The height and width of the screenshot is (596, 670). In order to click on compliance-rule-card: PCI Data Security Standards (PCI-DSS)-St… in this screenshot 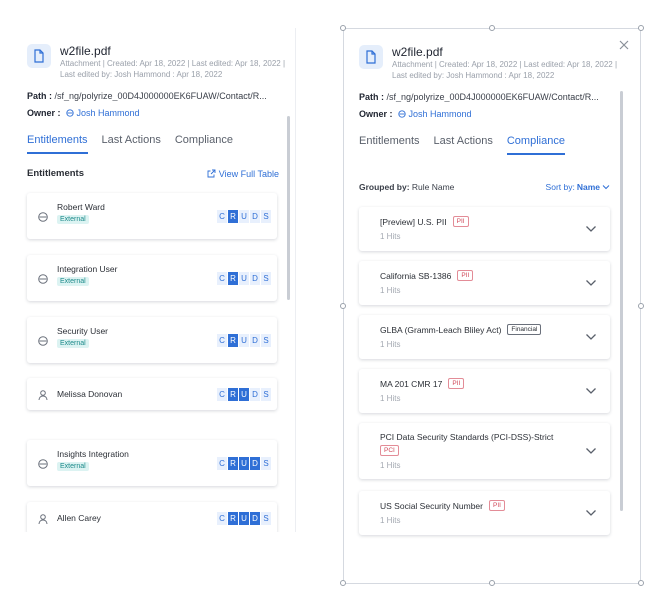, I will do `click(484, 451)`.